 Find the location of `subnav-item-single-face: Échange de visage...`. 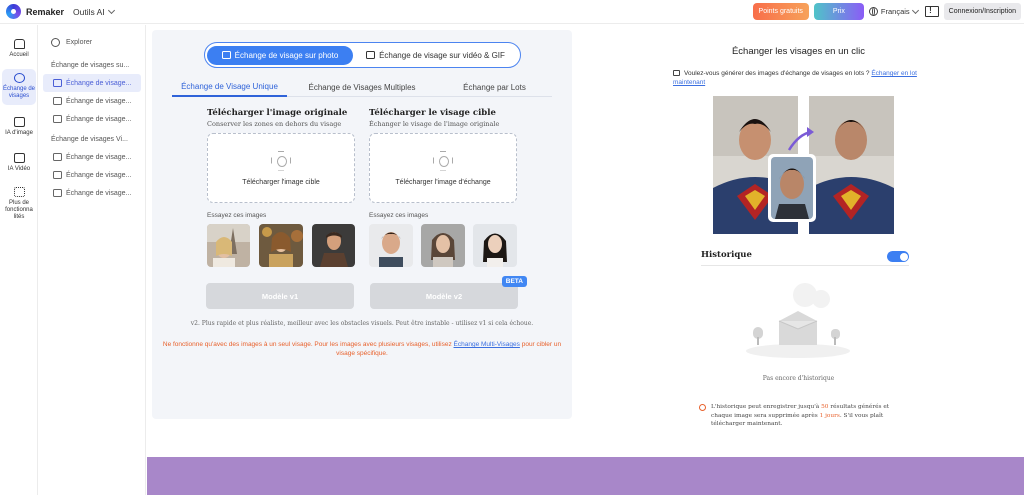

subnav-item-single-face: Échange de visage... is located at coordinates (92, 83).